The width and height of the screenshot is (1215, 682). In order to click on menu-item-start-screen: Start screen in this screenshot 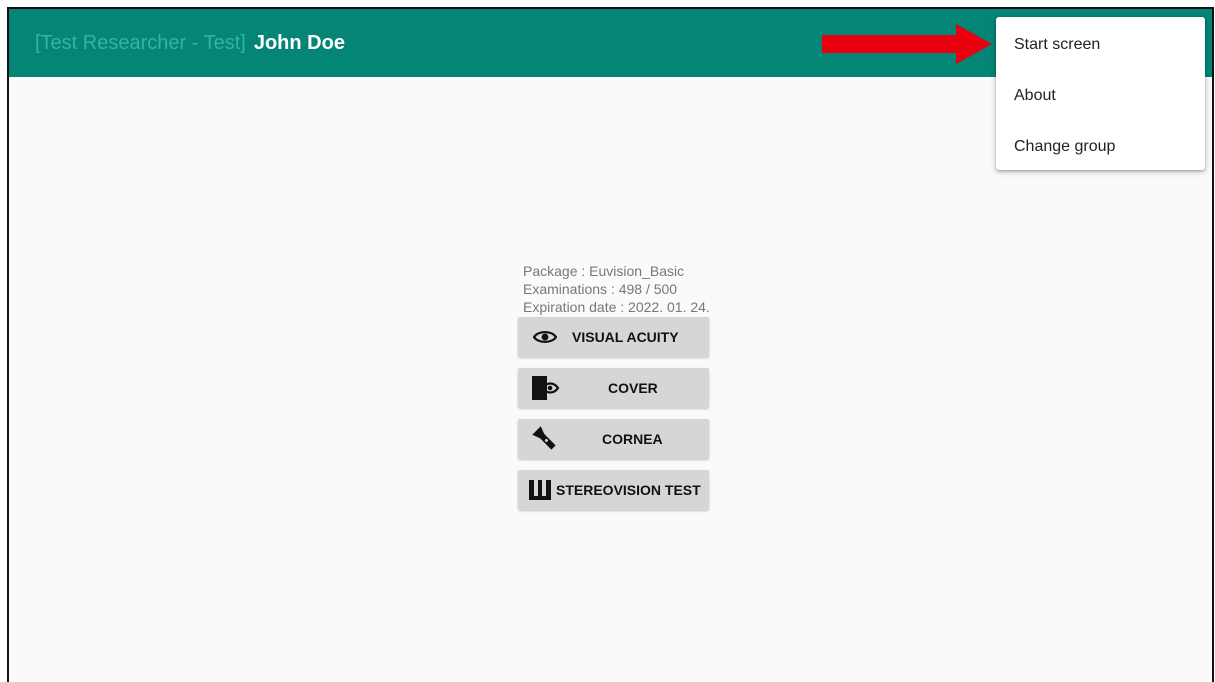, I will do `click(1100, 44)`.